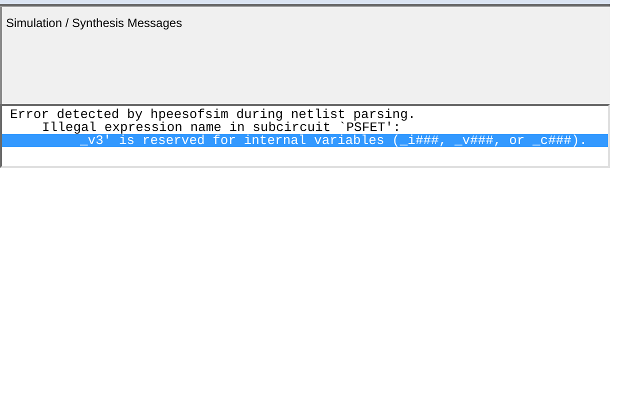 This screenshot has height=400, width=640. What do you see at coordinates (305, 127) in the screenshot?
I see `message-line: Illegal expression name in subcircuit `PSFET':` at bounding box center [305, 127].